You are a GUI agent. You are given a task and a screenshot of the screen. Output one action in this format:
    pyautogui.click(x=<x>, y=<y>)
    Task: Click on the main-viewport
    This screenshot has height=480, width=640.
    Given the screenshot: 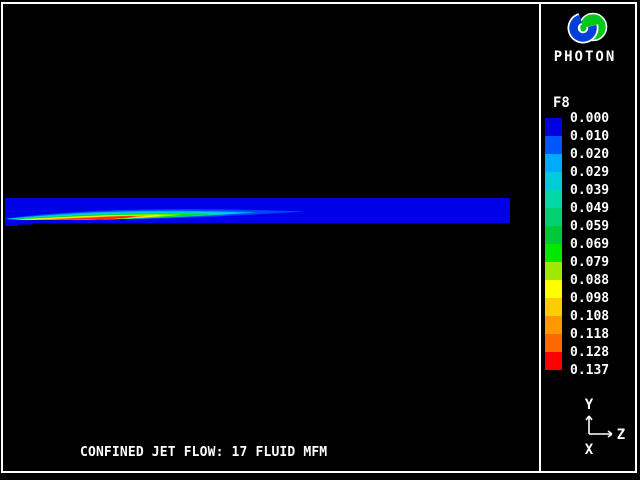 What is the action you would take?
    pyautogui.click(x=257, y=212)
    